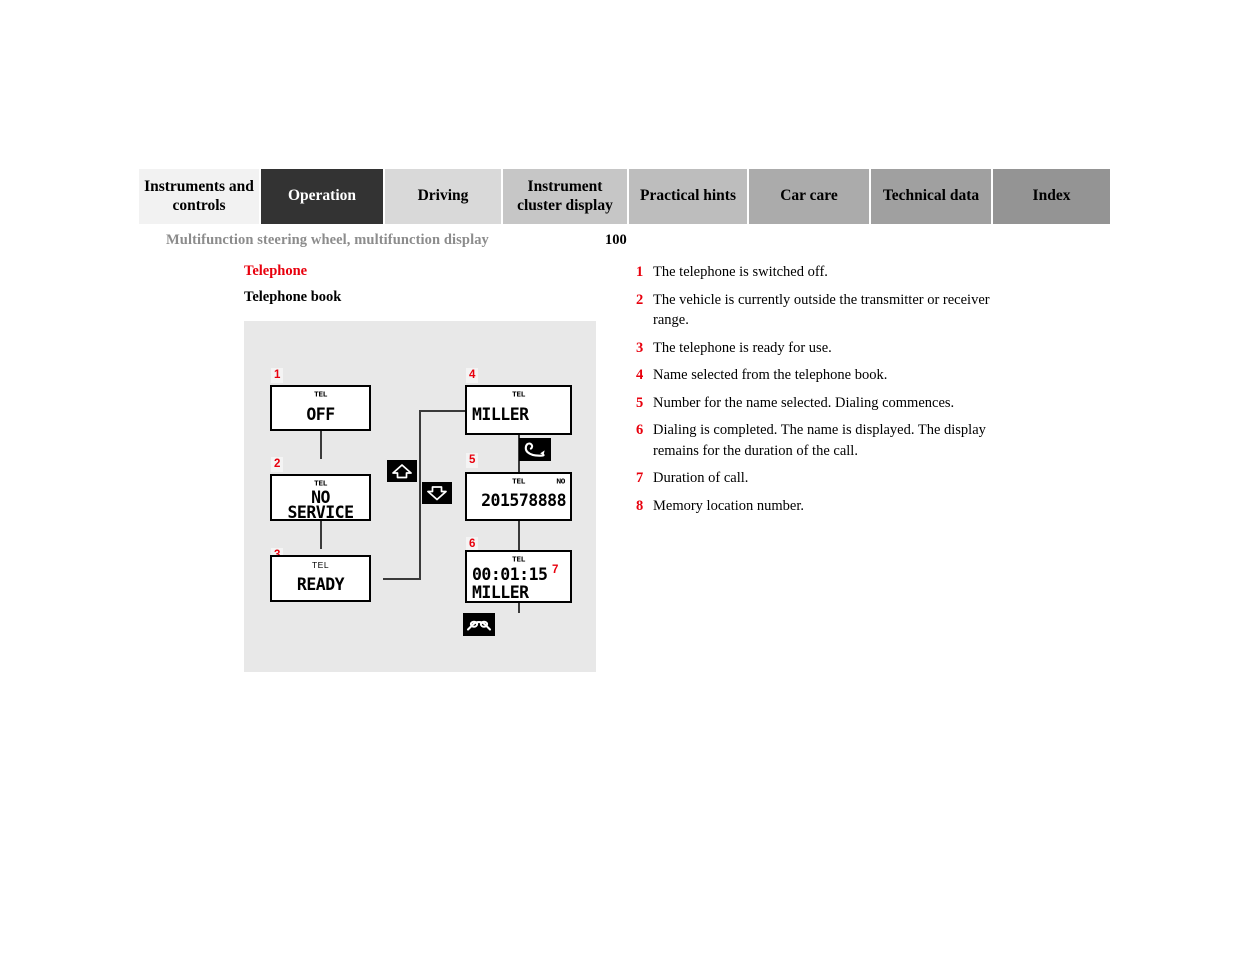 This screenshot has height=954, width=1235. I want to click on tab-label: Instruments and controls, so click(199, 196).